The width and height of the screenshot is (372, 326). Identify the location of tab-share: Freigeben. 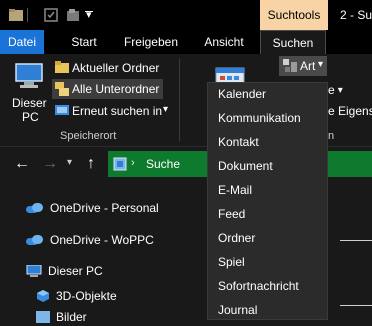
(151, 42).